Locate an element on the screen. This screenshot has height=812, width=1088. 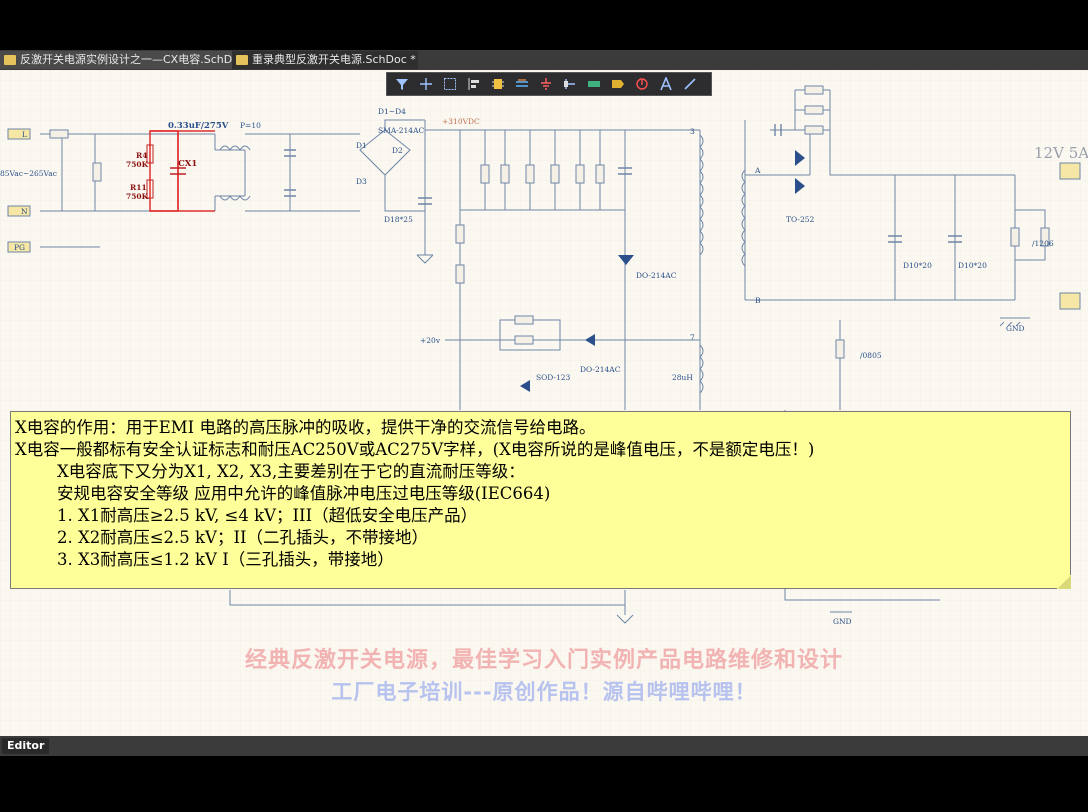
r11-value: 750K is located at coordinates (137, 196).